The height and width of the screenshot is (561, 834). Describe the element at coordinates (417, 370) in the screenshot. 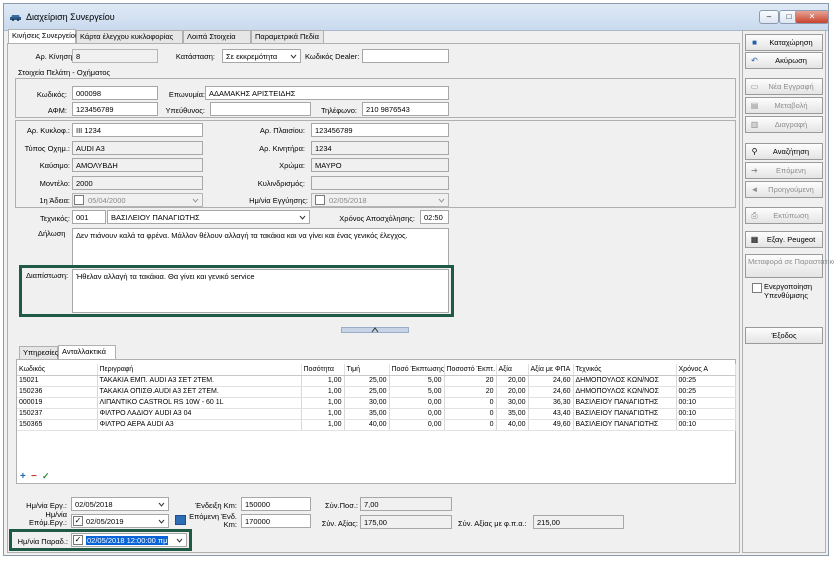

I see `column-header: Ποσό Έκπτωσης` at that location.